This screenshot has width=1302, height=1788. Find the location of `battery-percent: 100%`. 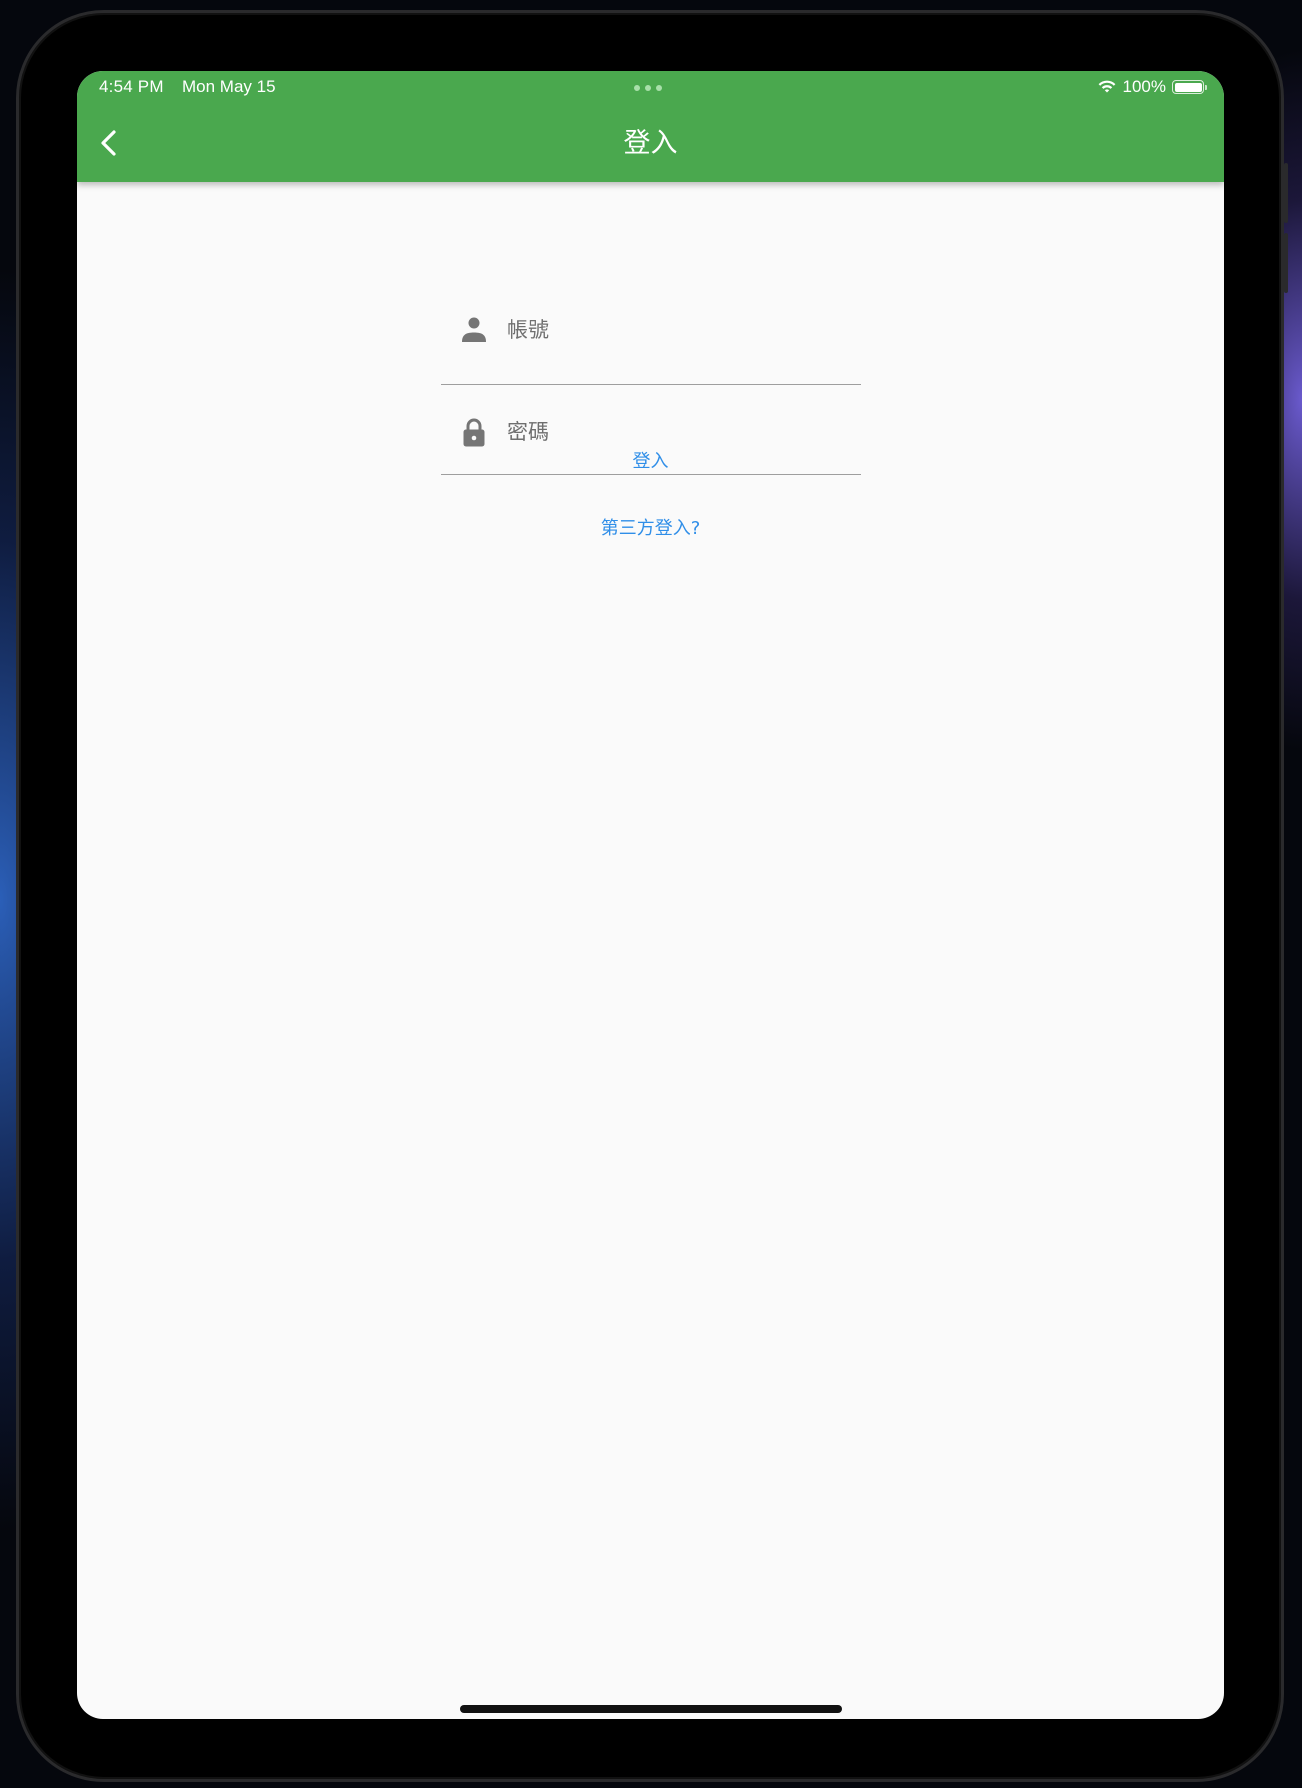

battery-percent: 100% is located at coordinates (1144, 86).